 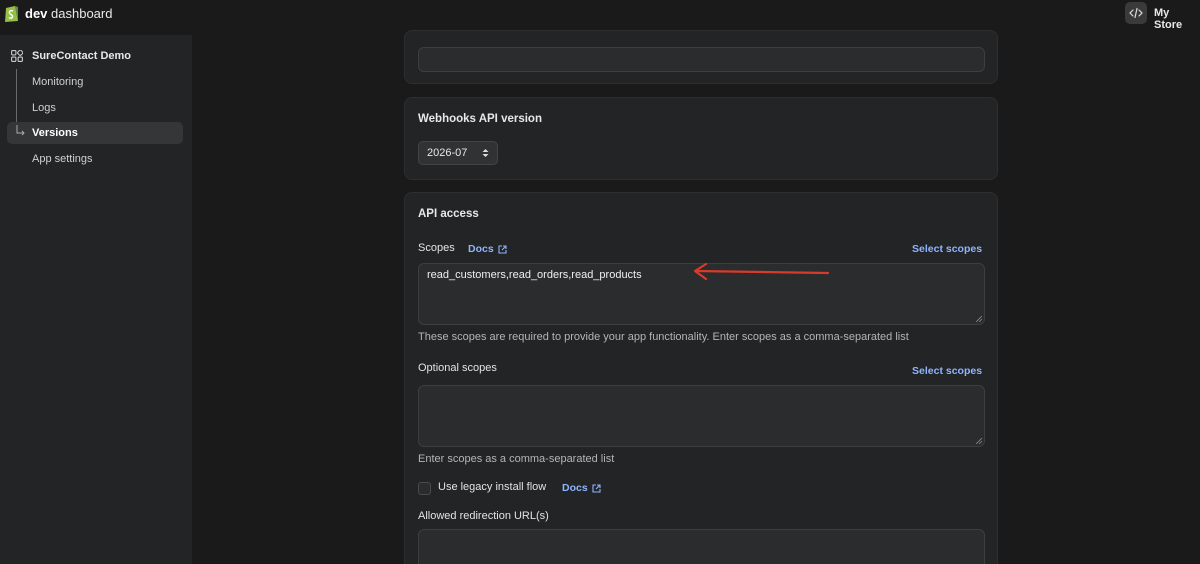 What do you see at coordinates (485, 153) in the screenshot?
I see `select-chevron-icon` at bounding box center [485, 153].